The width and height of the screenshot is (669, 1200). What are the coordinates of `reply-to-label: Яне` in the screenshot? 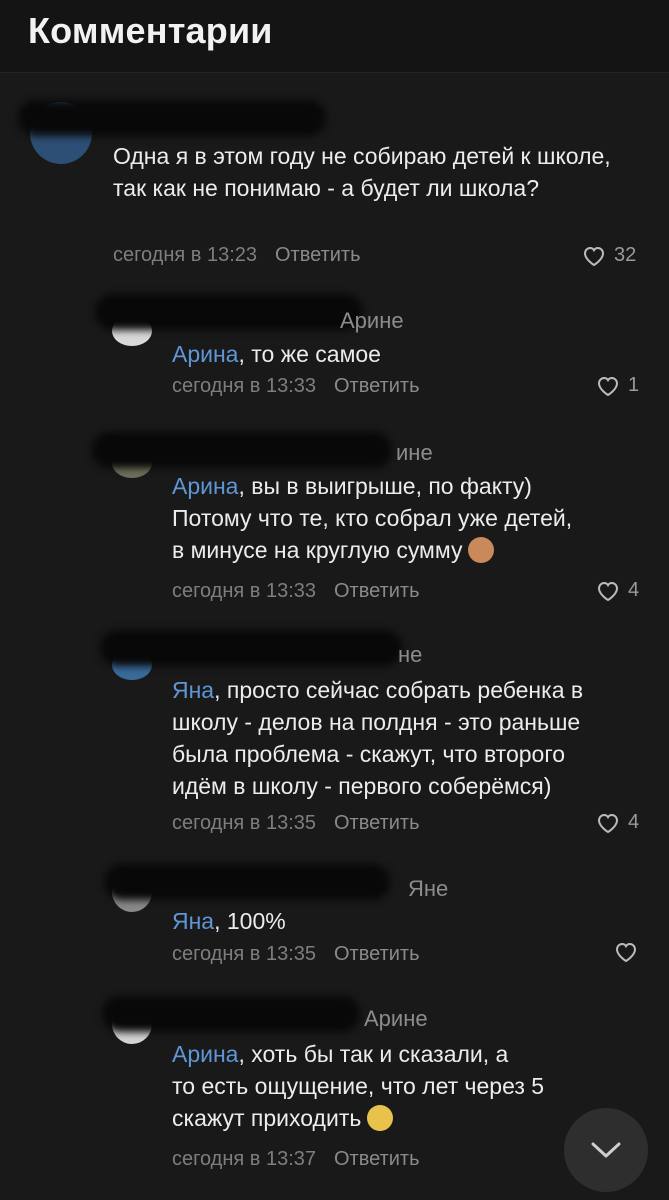 It's located at (428, 888).